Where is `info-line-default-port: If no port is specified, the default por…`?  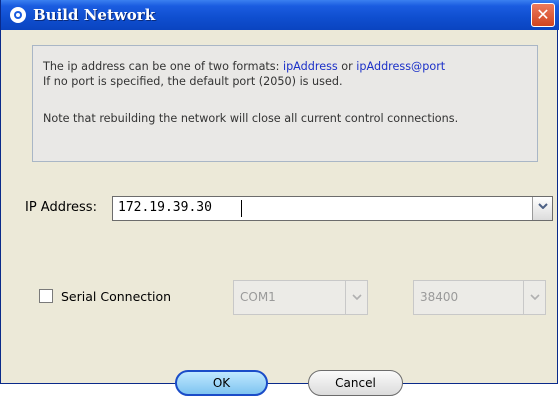
info-line-default-port: If no port is specified, the default por… is located at coordinates (193, 81).